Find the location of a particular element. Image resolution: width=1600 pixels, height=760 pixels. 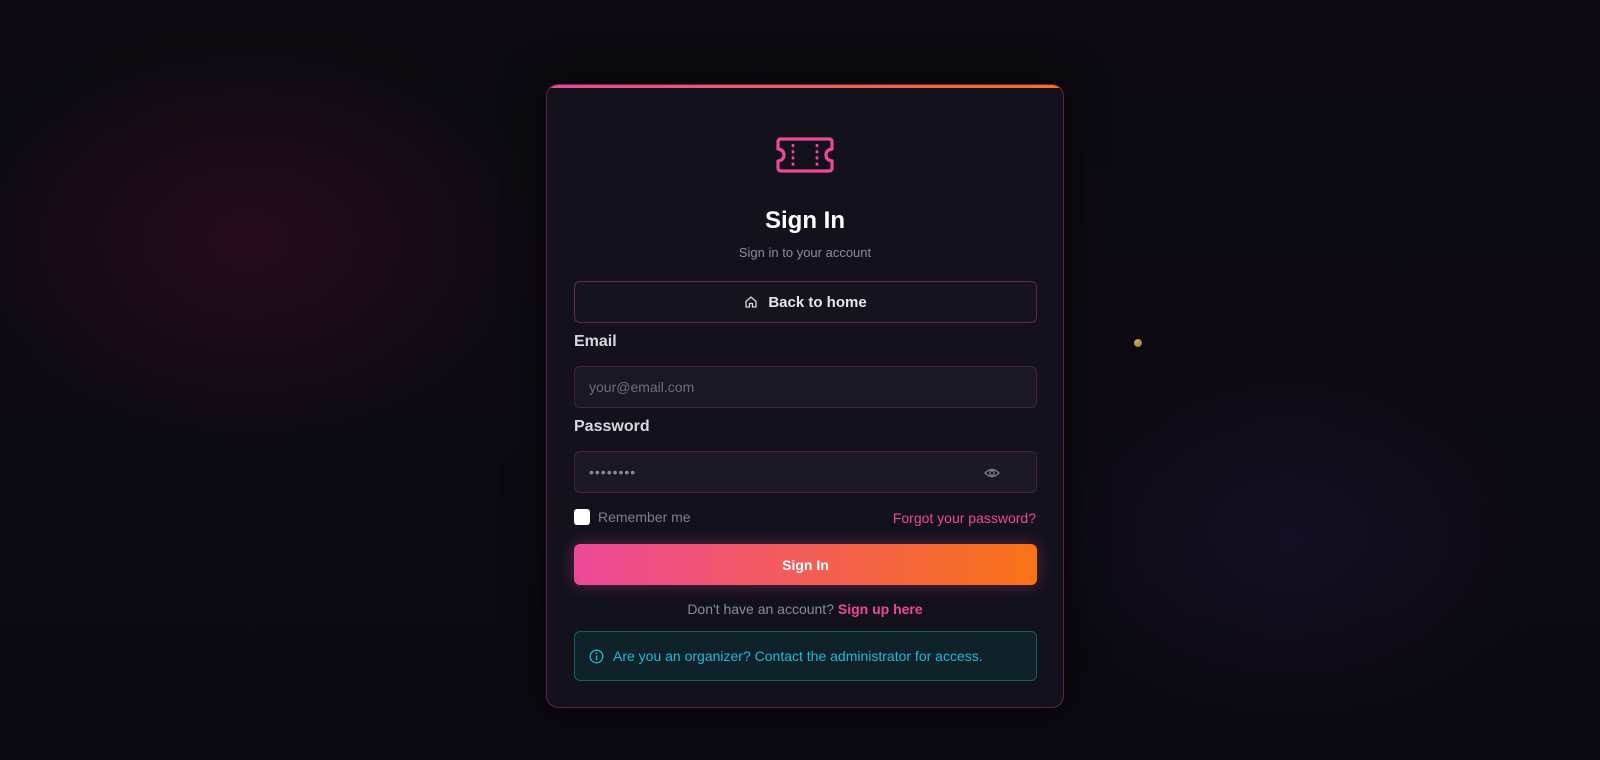

password-masked-value: •••••••• is located at coordinates (613, 472).